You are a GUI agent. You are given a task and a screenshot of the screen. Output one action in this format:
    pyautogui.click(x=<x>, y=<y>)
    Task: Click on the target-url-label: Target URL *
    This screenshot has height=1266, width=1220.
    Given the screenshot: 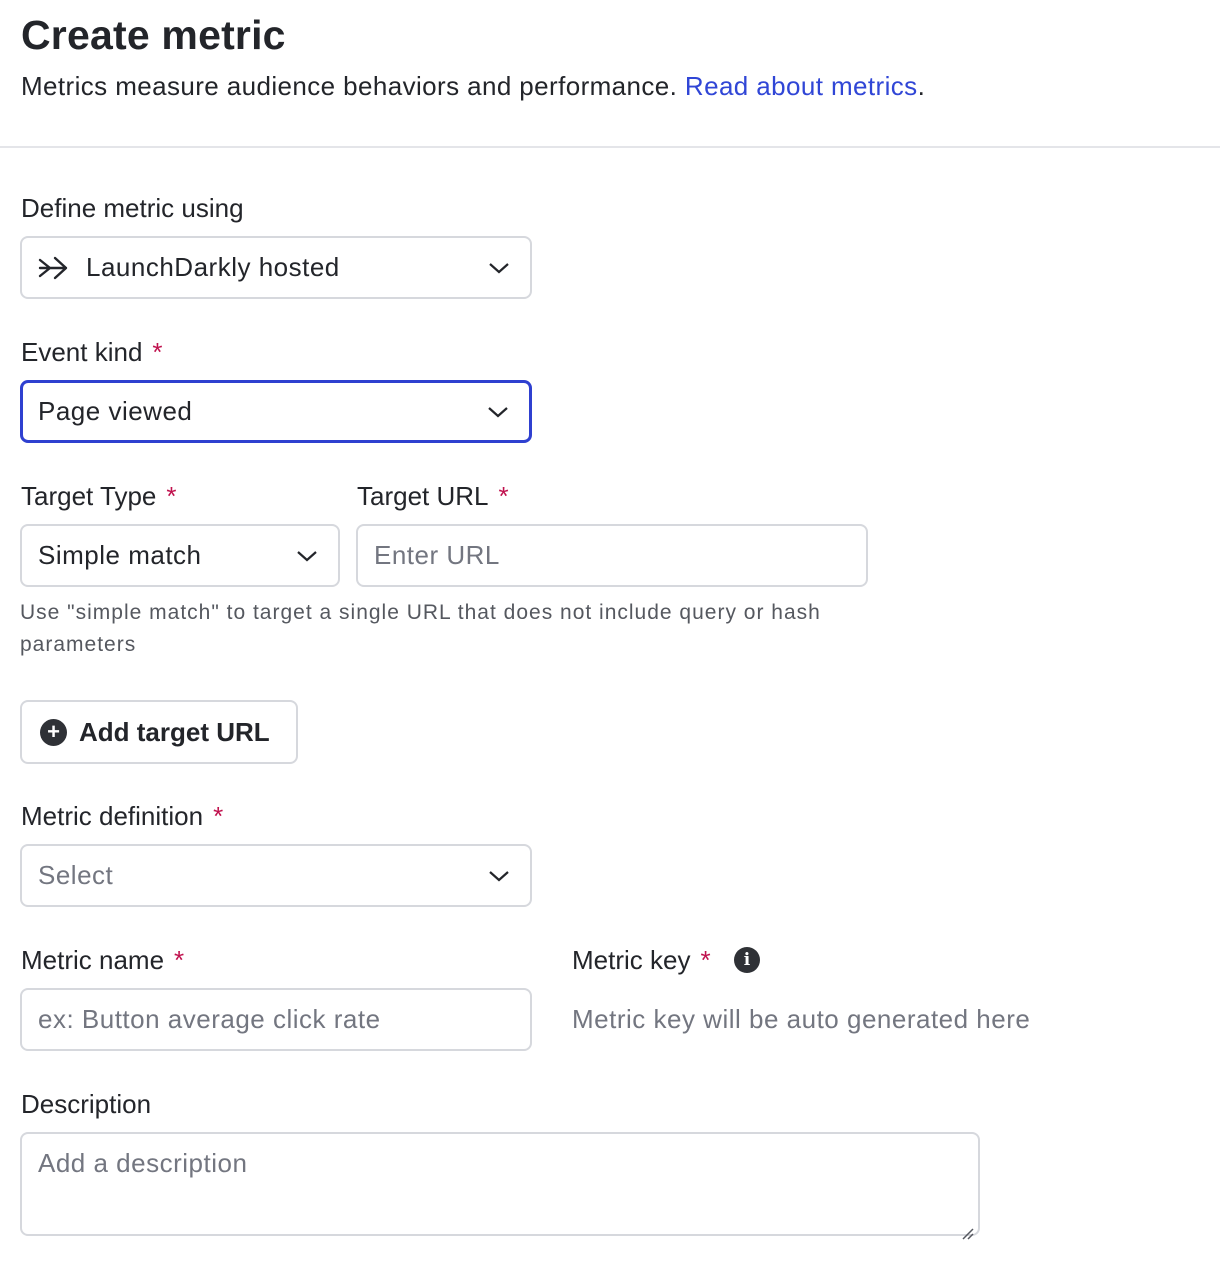 What is the action you would take?
    pyautogui.click(x=433, y=496)
    